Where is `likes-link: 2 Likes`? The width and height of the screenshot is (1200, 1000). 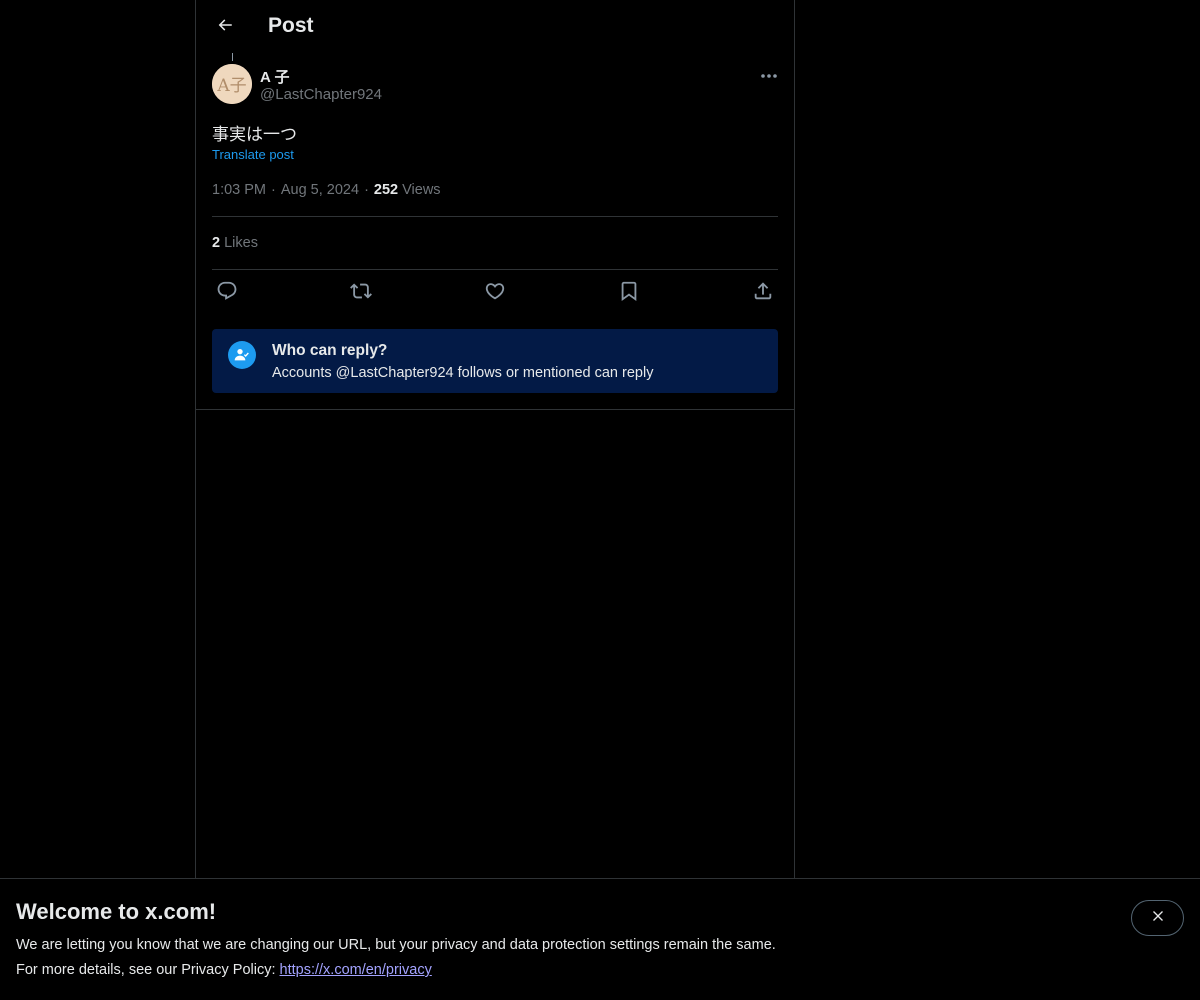
likes-link: 2 Likes is located at coordinates (235, 243).